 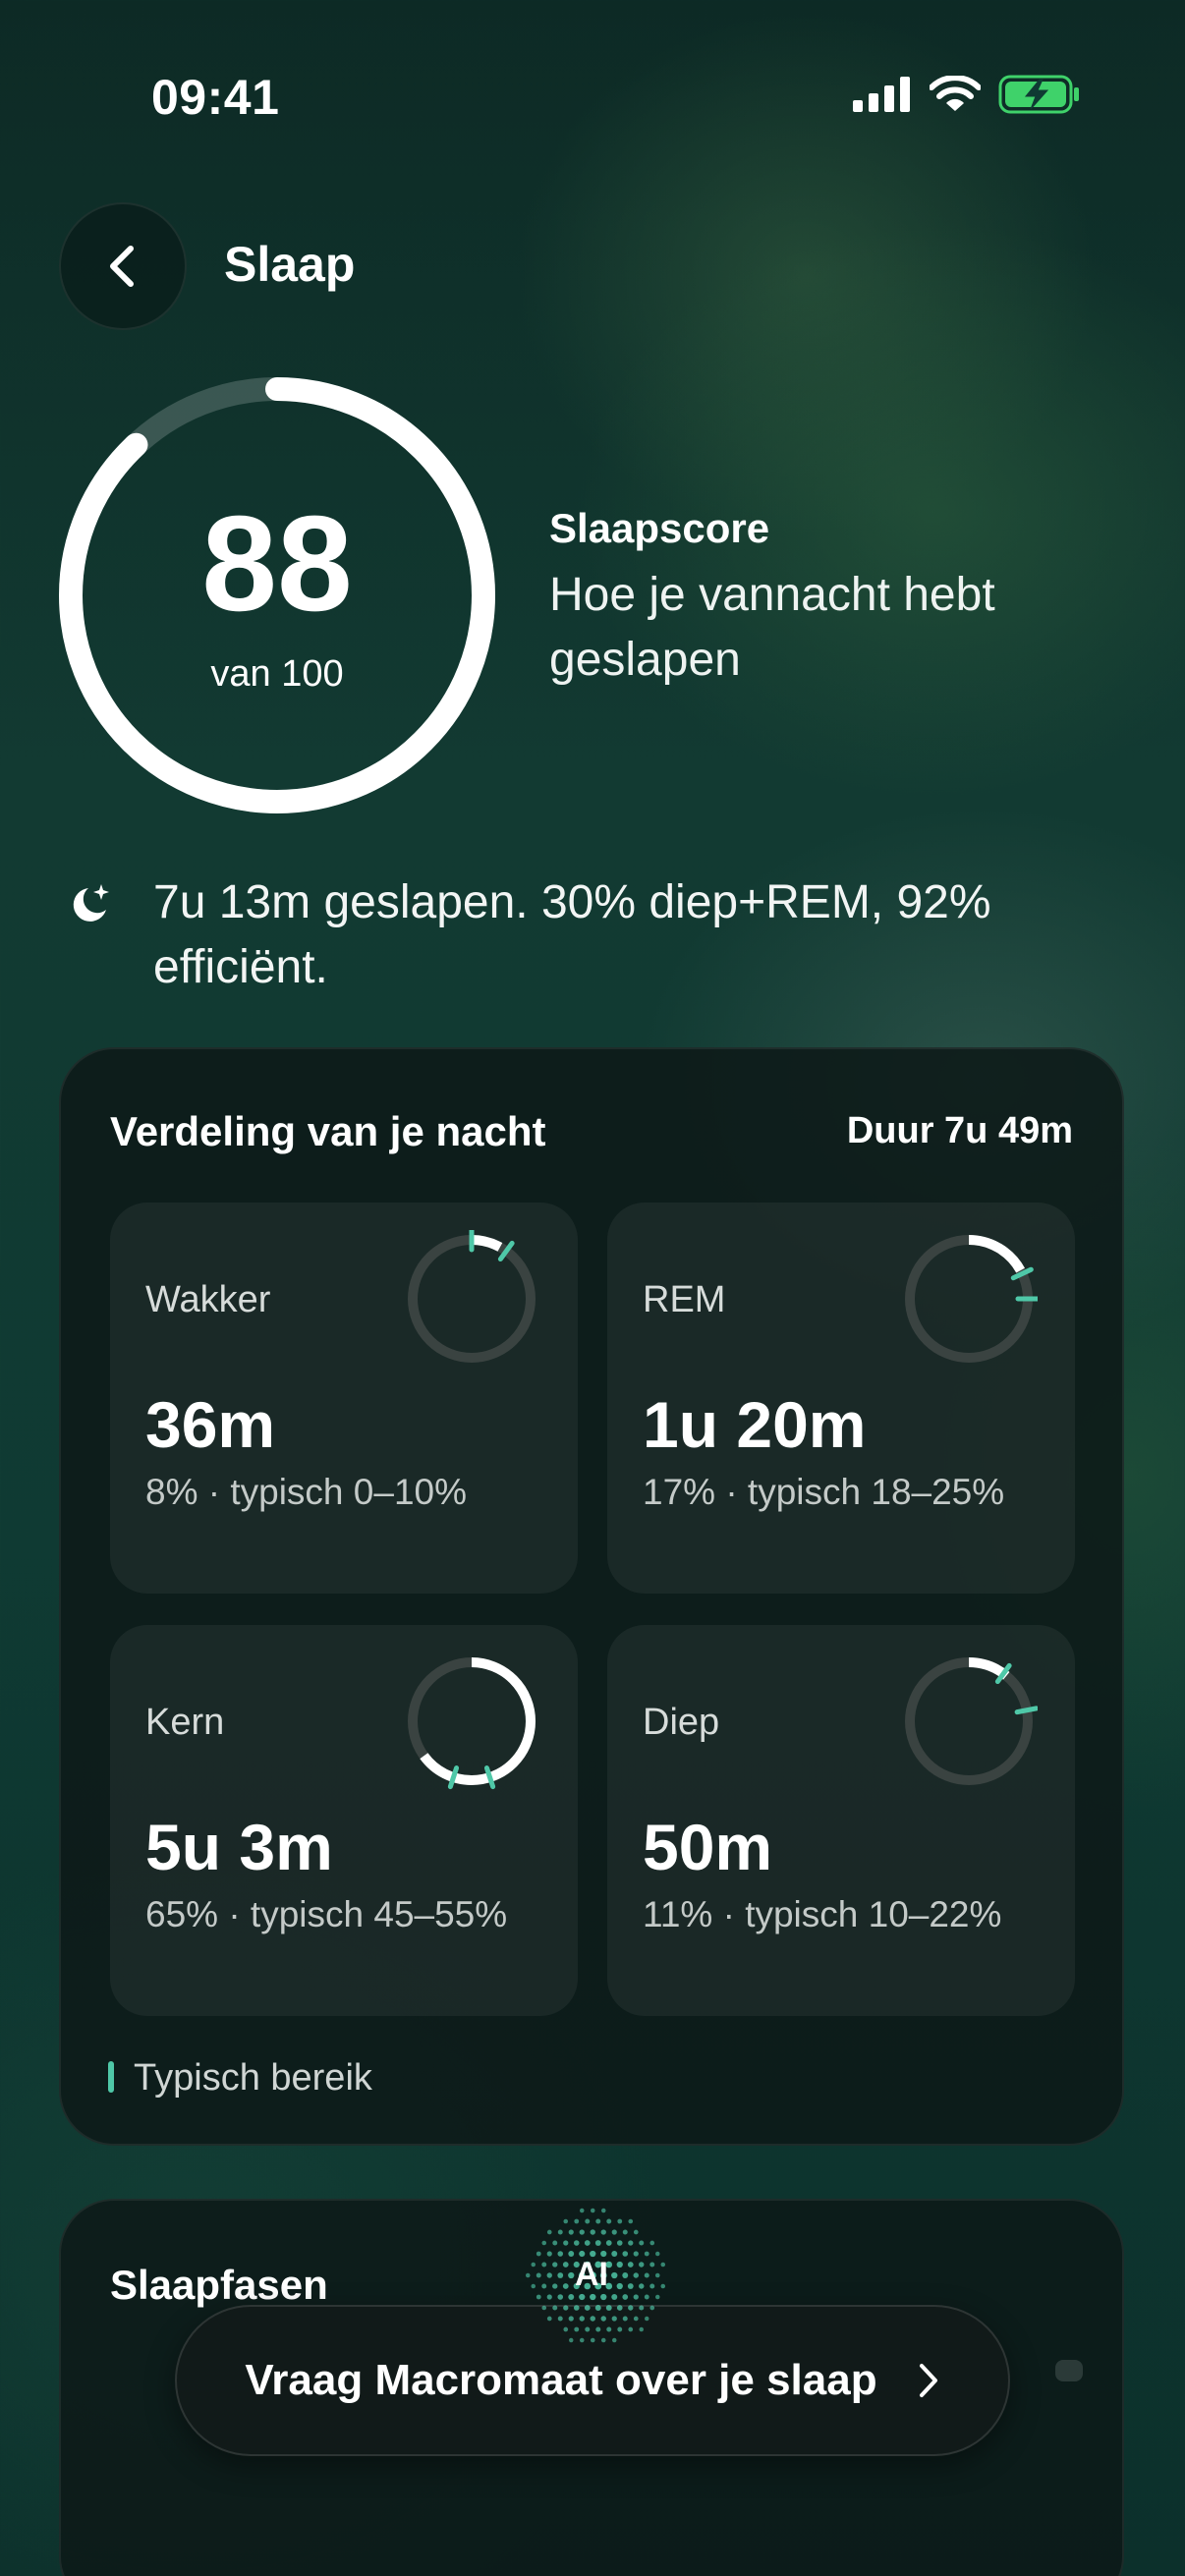 I want to click on stage-name: REM, so click(x=685, y=1299).